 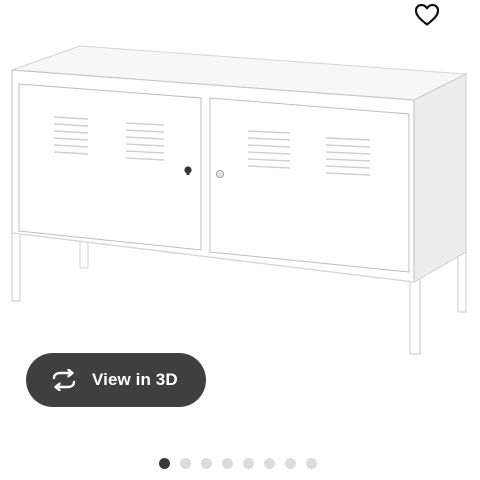 I want to click on image-pagination, so click(x=238, y=463).